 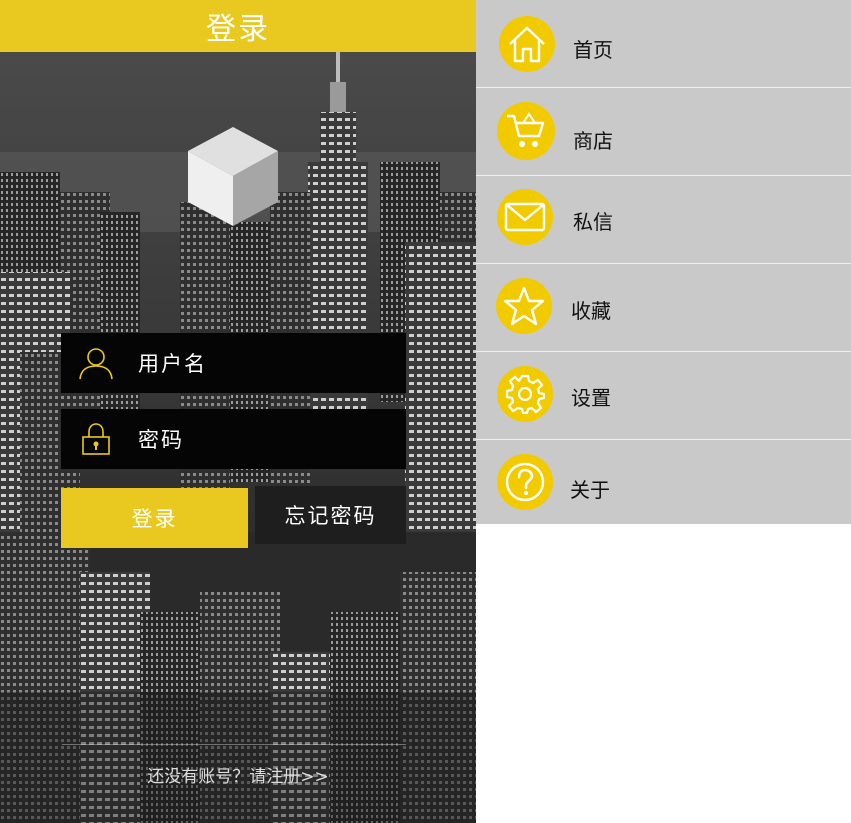 I want to click on password-field: 密码, so click(x=233, y=439).